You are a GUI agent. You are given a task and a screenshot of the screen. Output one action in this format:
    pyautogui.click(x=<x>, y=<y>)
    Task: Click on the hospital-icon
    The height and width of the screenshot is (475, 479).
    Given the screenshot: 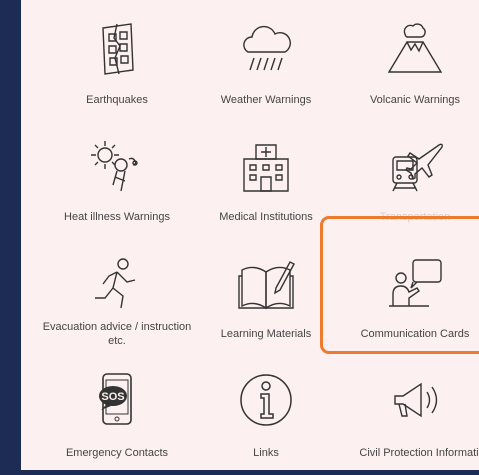 What is the action you would take?
    pyautogui.click(x=266, y=167)
    